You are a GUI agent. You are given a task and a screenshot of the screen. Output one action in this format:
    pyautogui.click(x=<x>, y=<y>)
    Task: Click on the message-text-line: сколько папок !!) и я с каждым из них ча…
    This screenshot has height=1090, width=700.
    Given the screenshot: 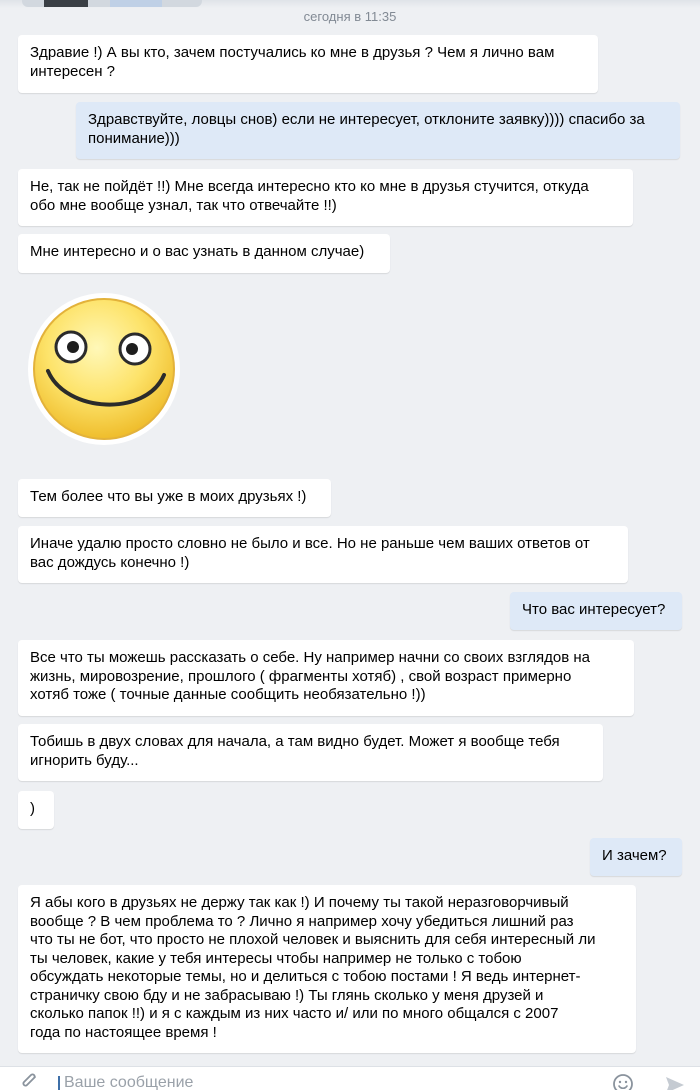 What is the action you would take?
    pyautogui.click(x=294, y=1013)
    